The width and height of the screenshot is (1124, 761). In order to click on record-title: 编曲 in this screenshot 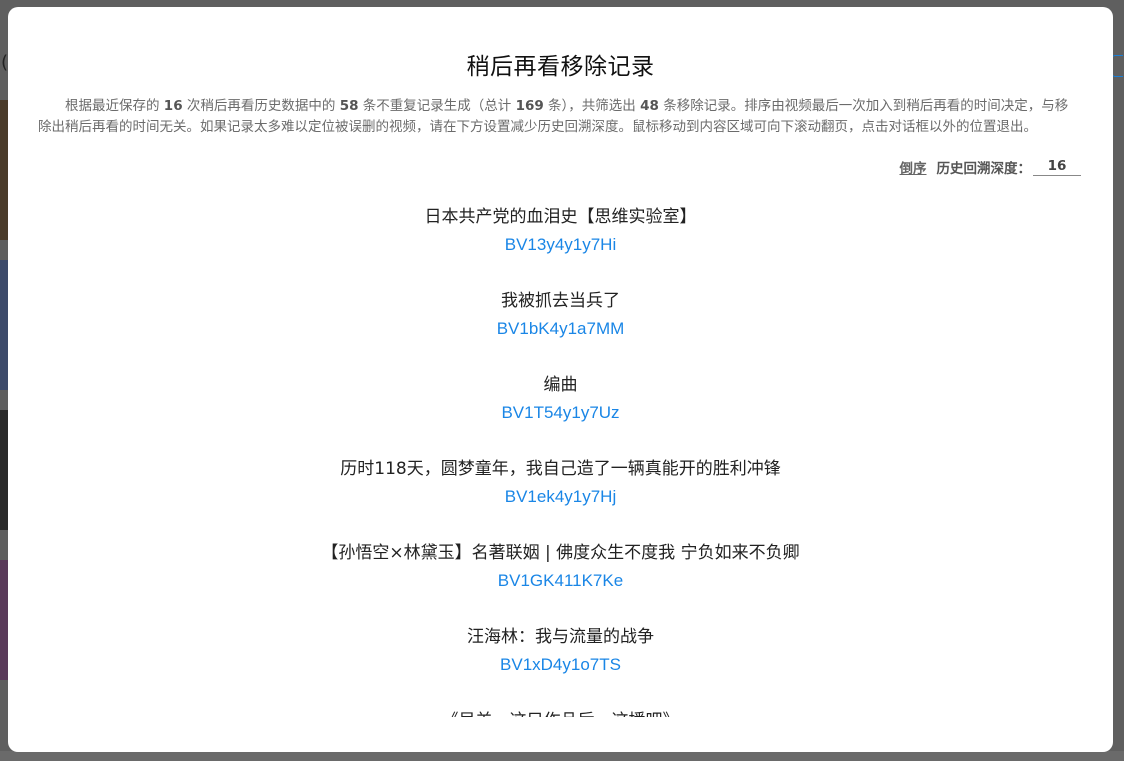, I will do `click(560, 385)`.